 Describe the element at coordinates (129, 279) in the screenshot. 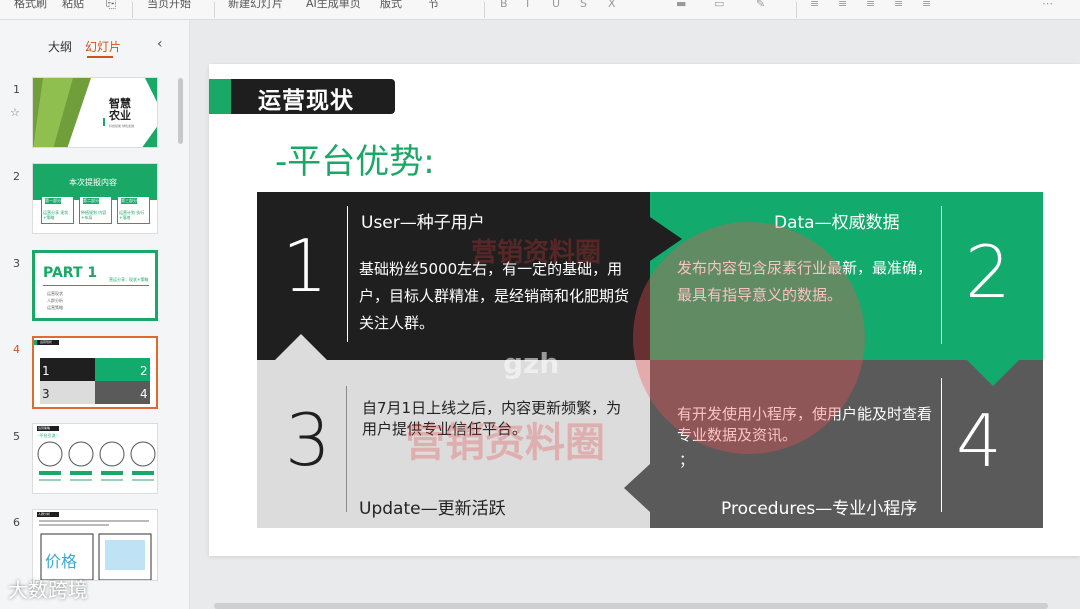

I see `thumb-subtitle: 营运分享：现状+策略` at that location.